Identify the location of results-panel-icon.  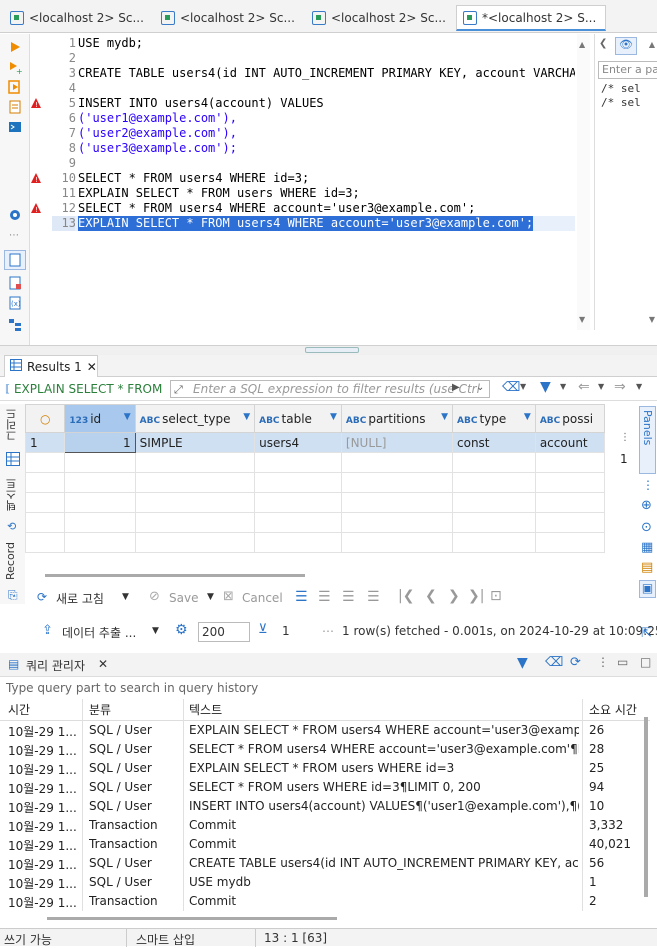
(15, 283).